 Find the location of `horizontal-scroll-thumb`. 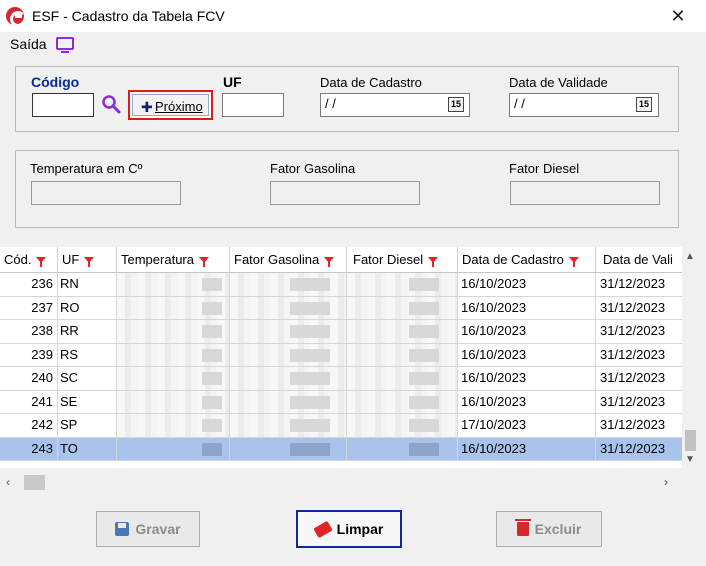

horizontal-scroll-thumb is located at coordinates (34, 482).